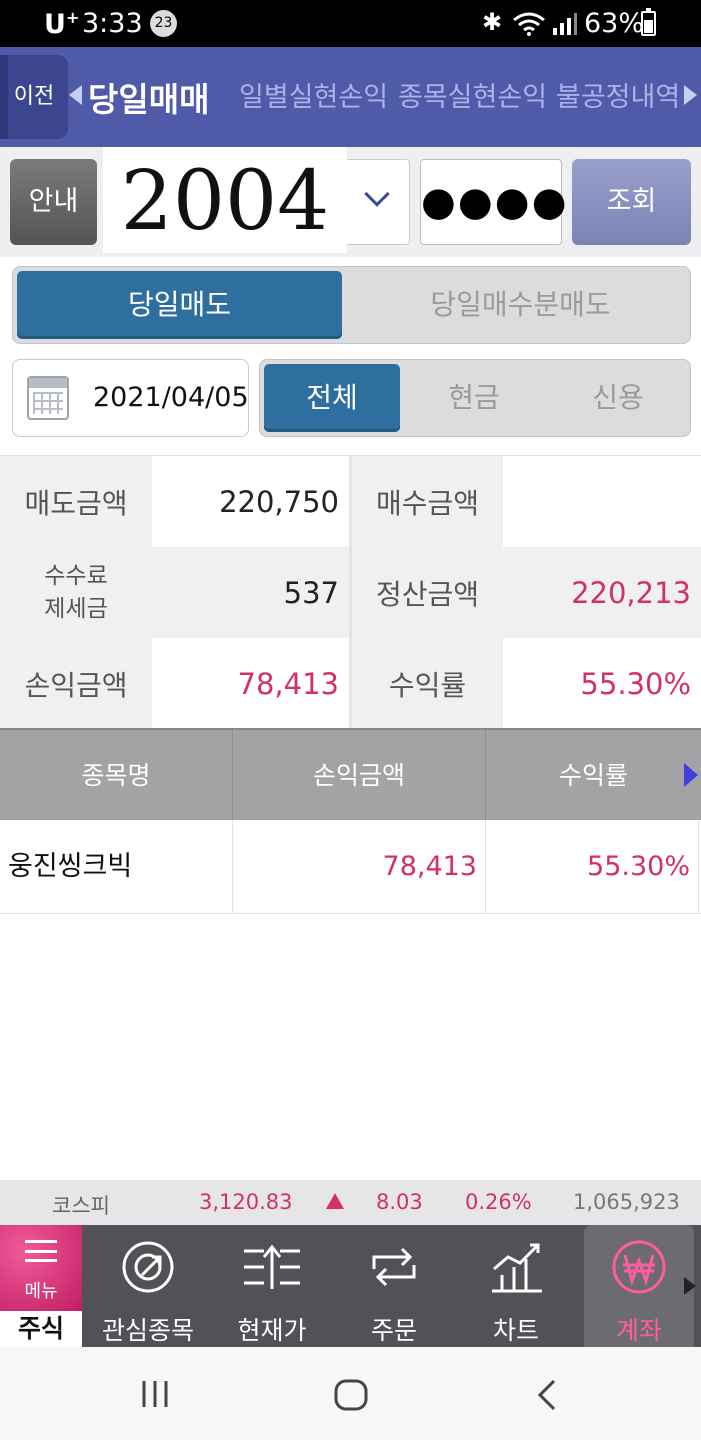 Image resolution: width=701 pixels, height=1440 pixels. I want to click on date-picker: 2021/04/05, so click(130, 398).